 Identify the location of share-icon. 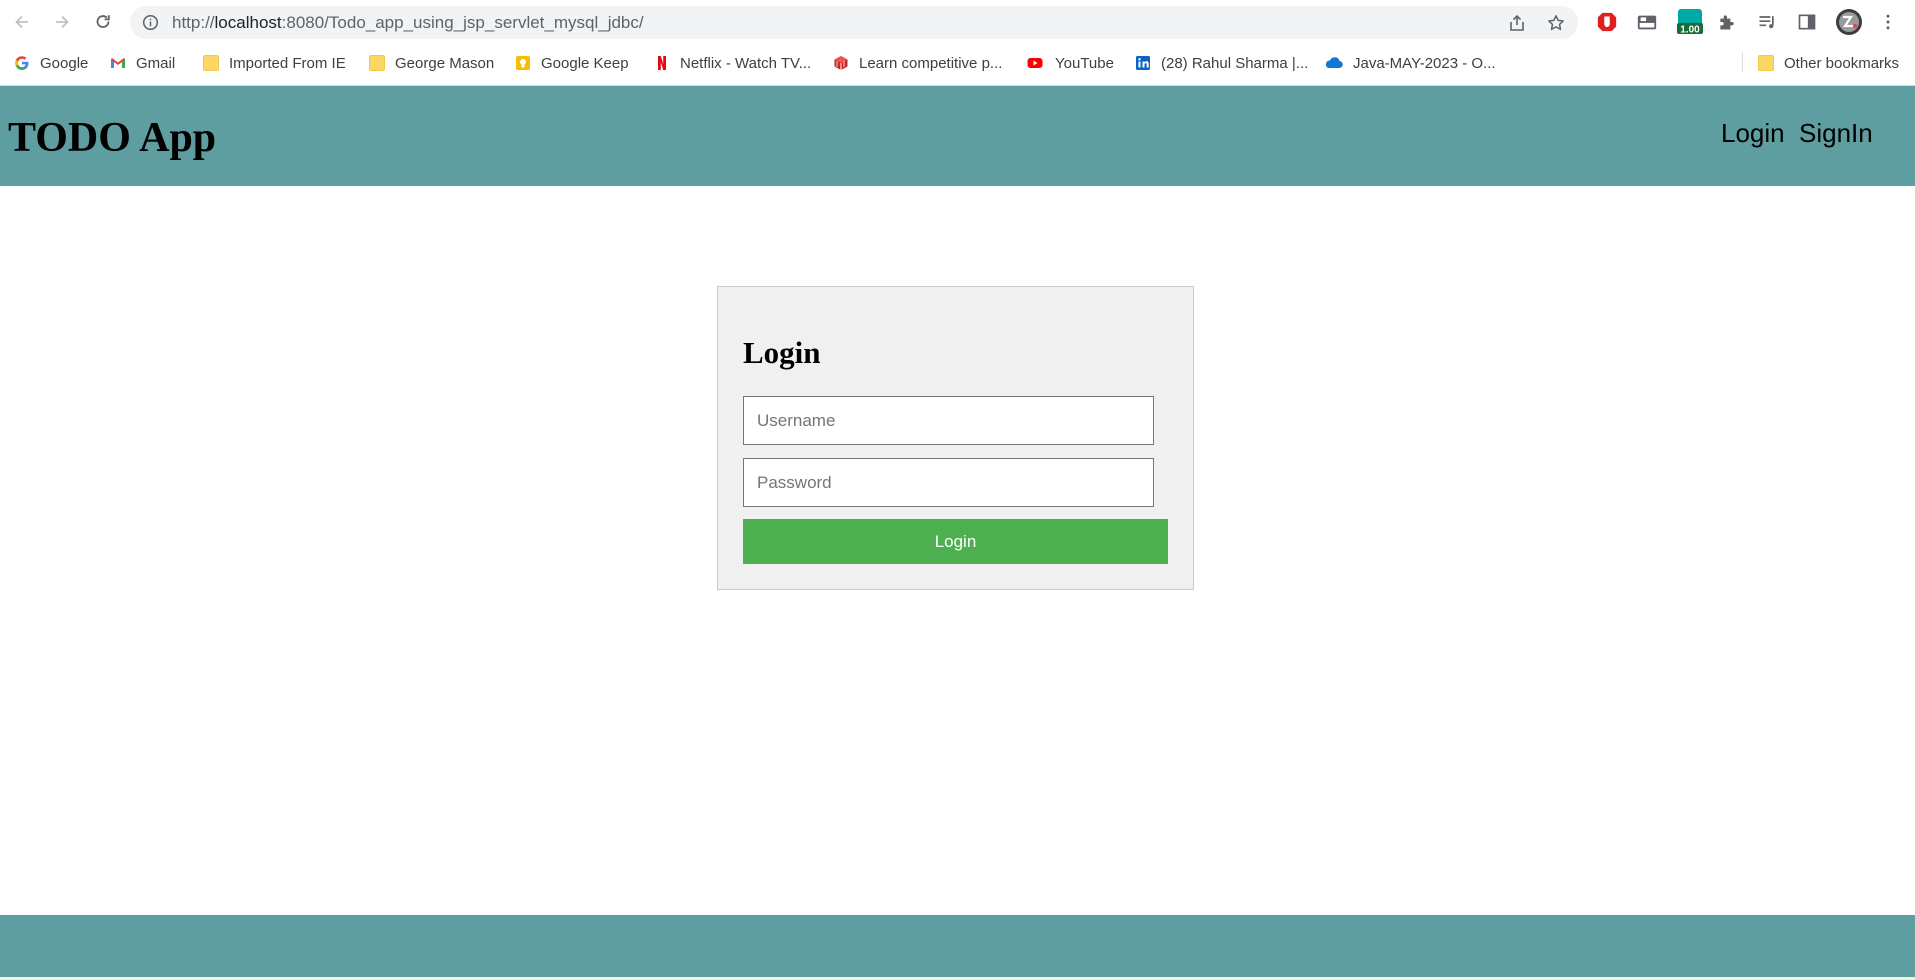
(1517, 23).